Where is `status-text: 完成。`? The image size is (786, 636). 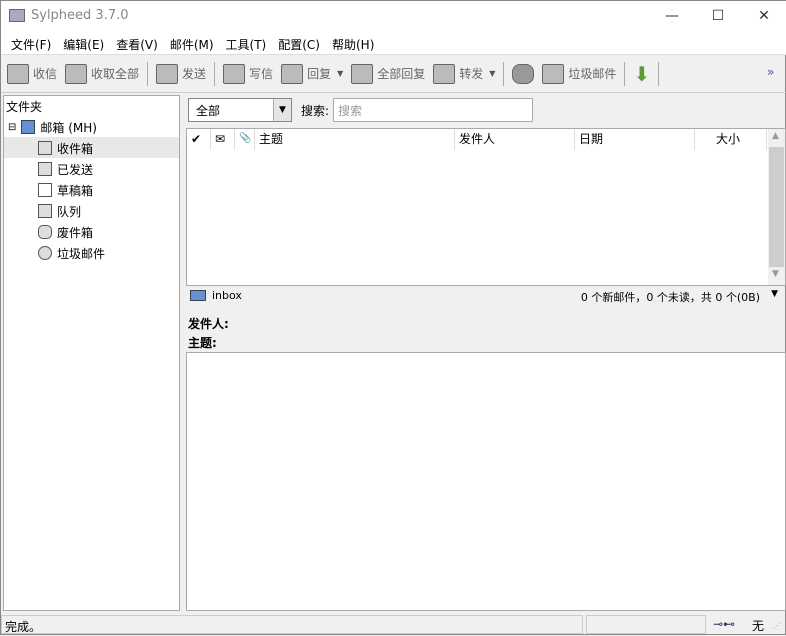
status-text: 完成。 is located at coordinates (292, 624).